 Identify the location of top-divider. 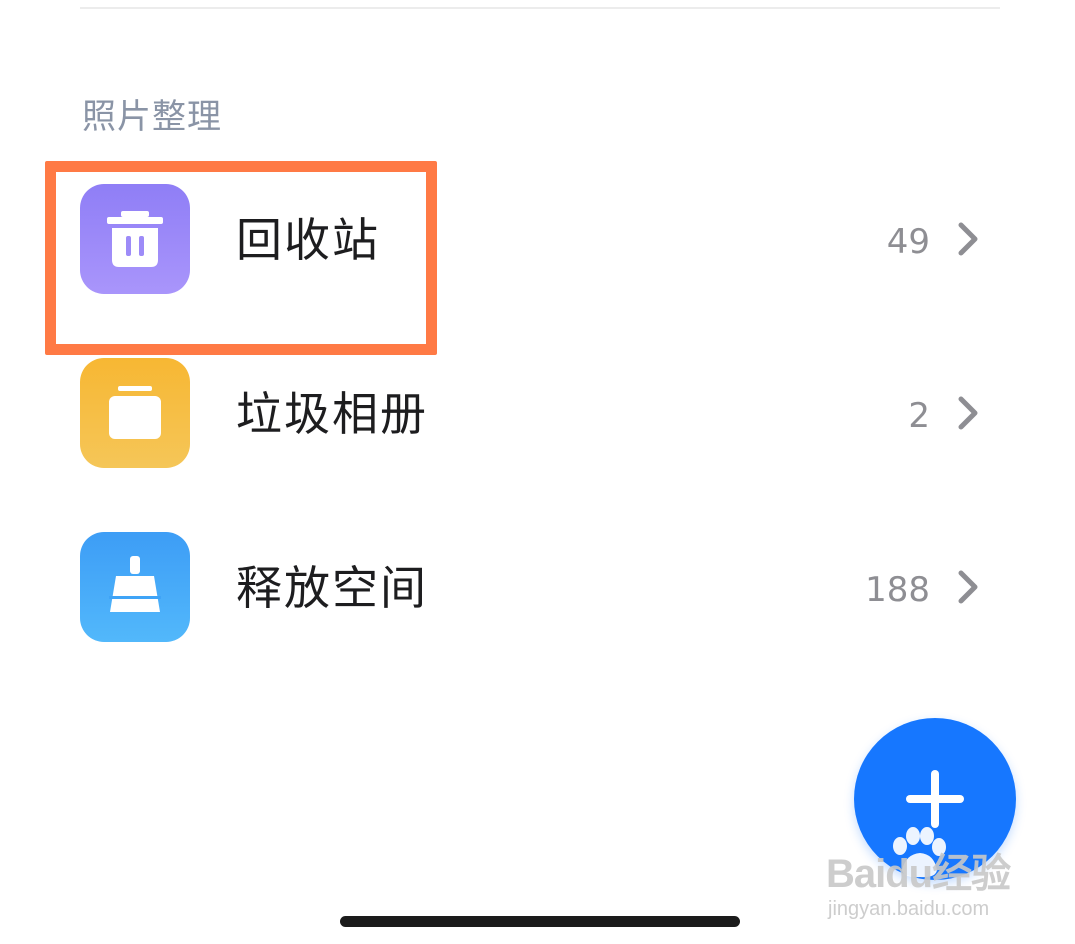
(540, 8).